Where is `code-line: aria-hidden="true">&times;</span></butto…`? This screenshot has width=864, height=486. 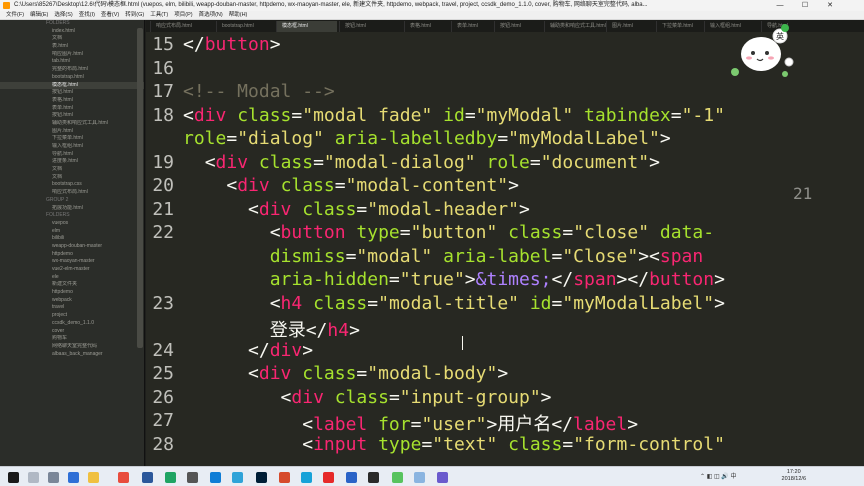 code-line: aria-hidden="true">&times;</span></butto… is located at coordinates (454, 279).